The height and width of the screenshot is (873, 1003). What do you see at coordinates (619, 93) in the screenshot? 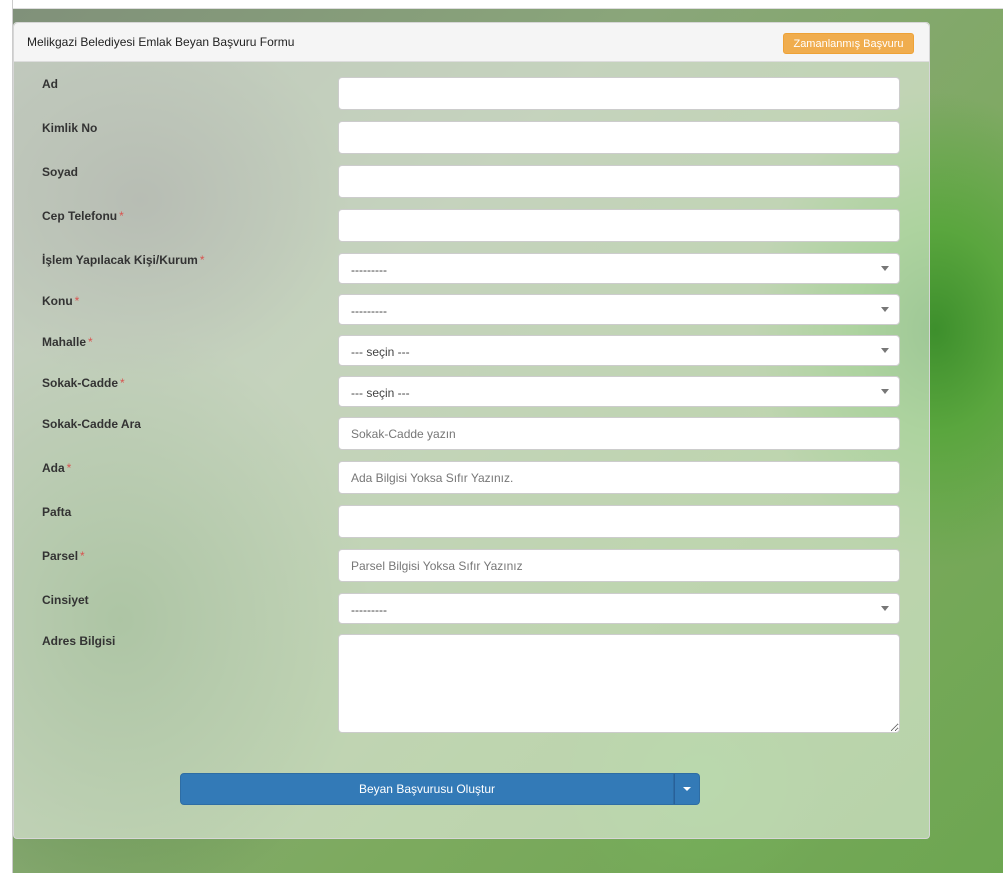
I see `ad-input` at bounding box center [619, 93].